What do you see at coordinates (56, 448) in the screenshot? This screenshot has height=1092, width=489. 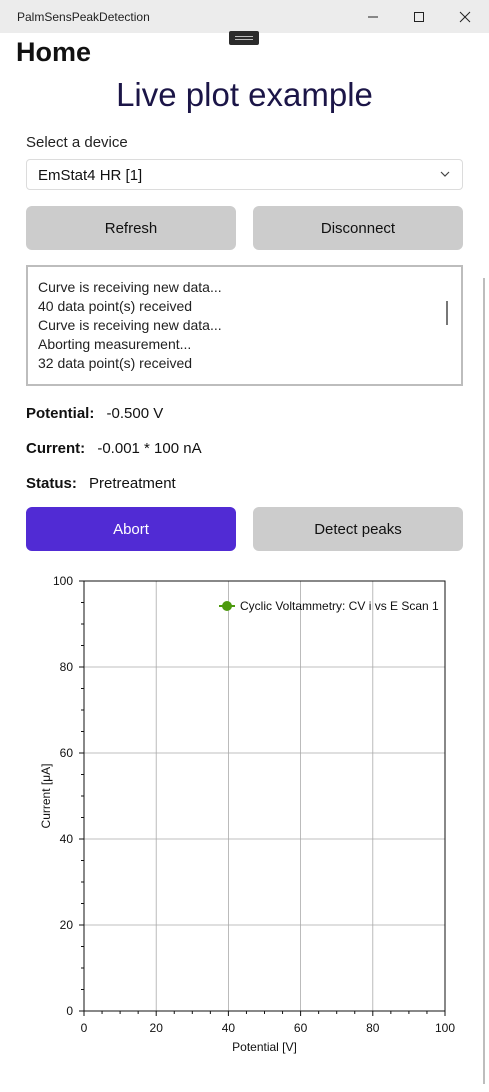 I see `current-label: Current:` at bounding box center [56, 448].